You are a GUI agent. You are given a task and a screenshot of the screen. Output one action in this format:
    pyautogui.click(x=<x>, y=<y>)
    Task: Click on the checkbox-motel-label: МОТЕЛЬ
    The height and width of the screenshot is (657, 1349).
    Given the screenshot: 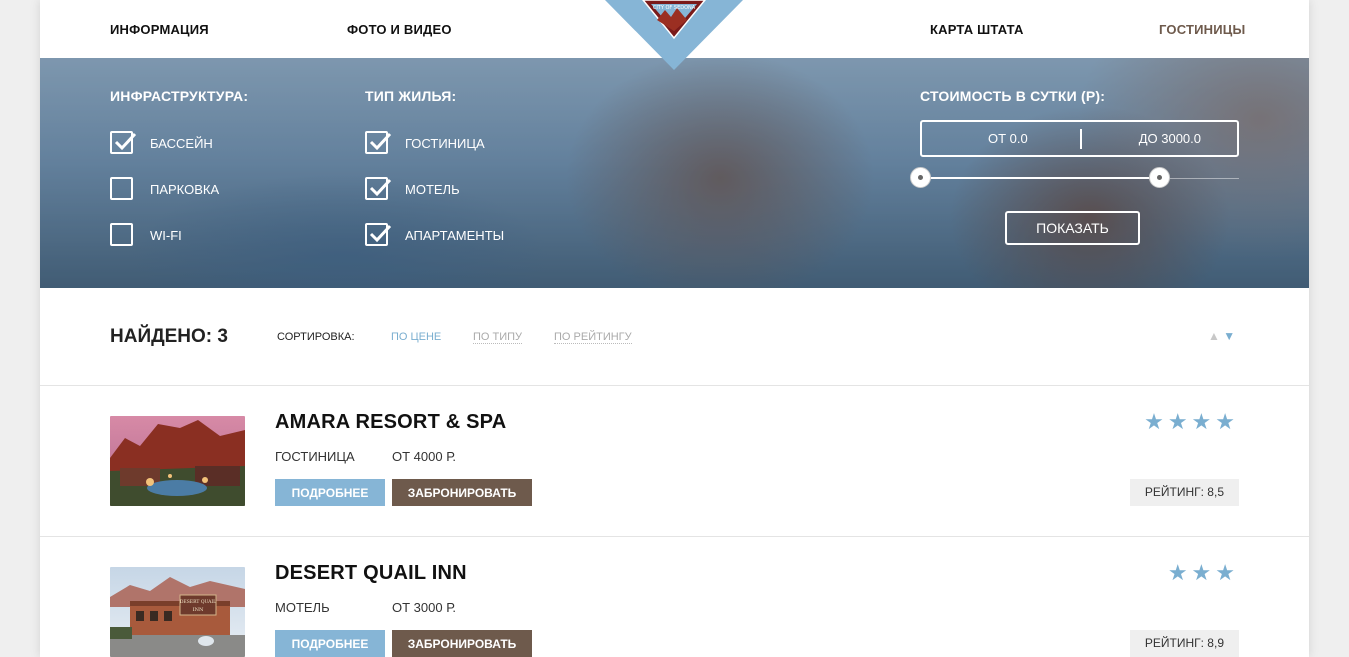 What is the action you would take?
    pyautogui.click(x=432, y=189)
    